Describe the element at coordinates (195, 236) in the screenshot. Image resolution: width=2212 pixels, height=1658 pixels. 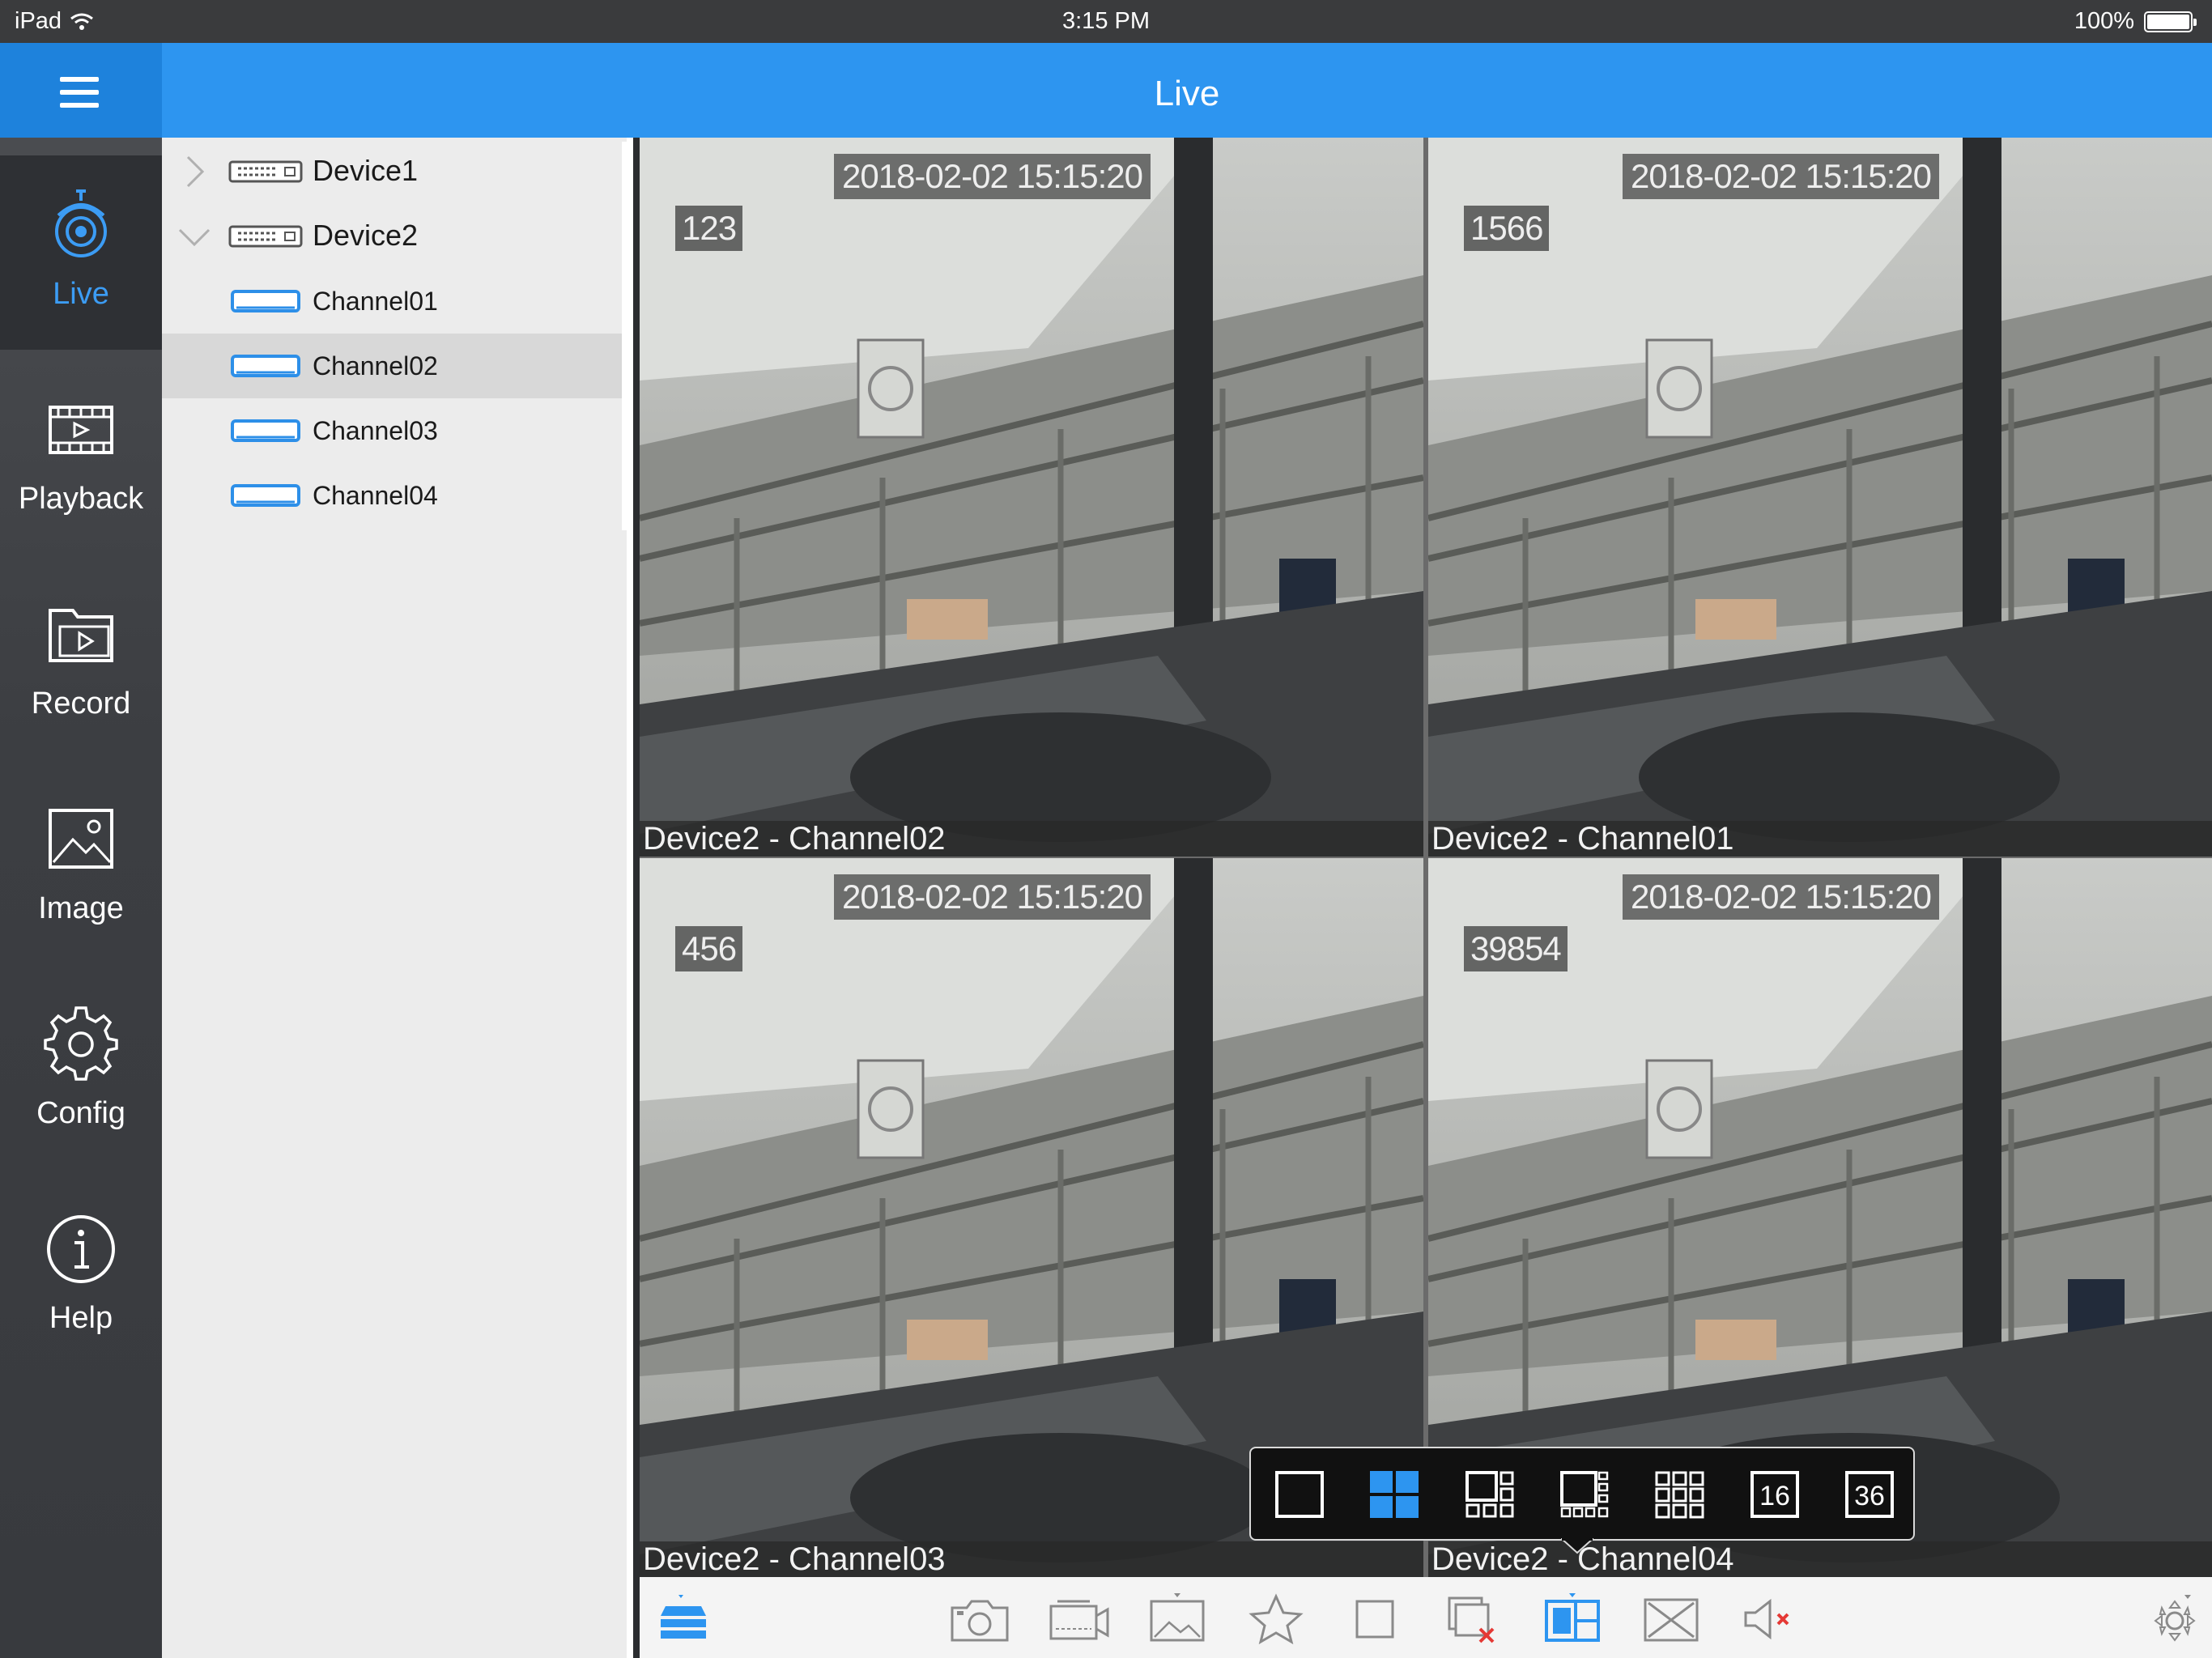
I see `chevron-down-icon` at that location.